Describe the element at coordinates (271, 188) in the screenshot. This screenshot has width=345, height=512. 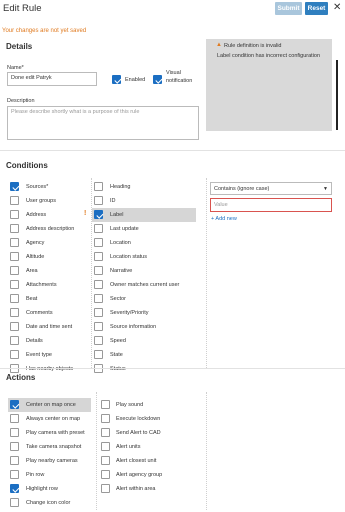
I see `operator-select: Contains (ignore case) ▼` at that location.